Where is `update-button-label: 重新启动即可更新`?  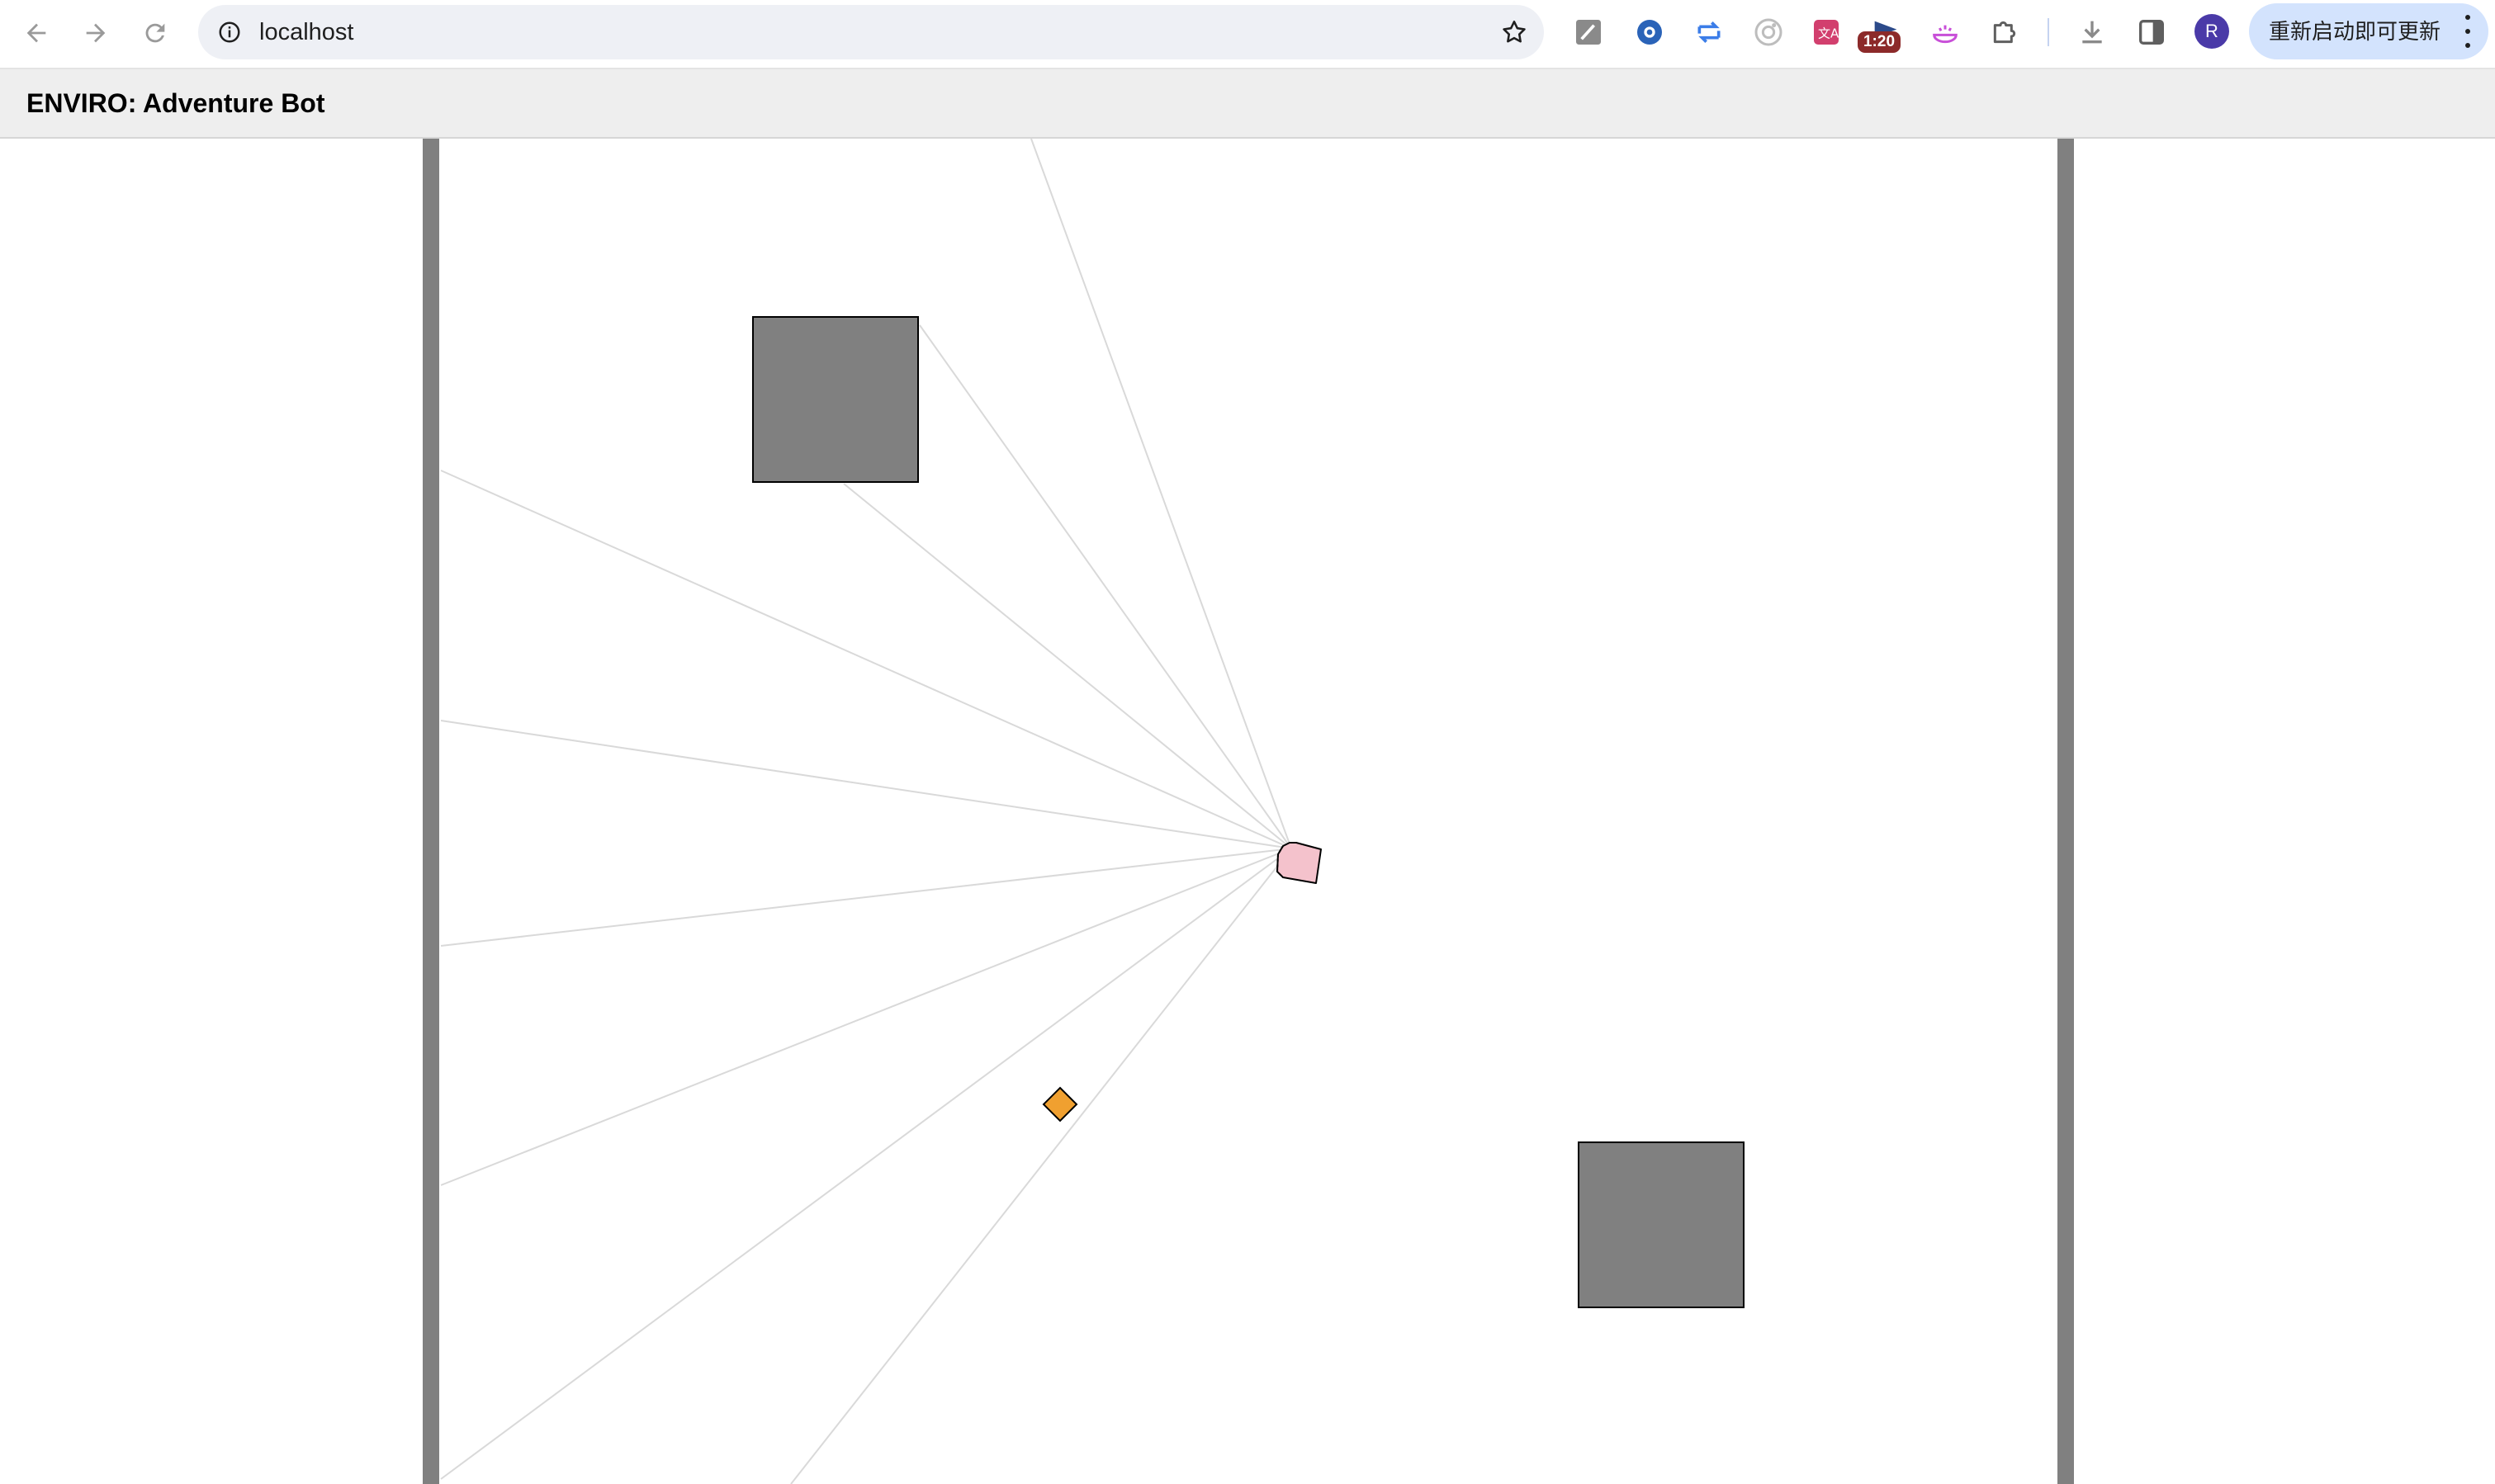 update-button-label: 重新启动即可更新 is located at coordinates (2355, 31).